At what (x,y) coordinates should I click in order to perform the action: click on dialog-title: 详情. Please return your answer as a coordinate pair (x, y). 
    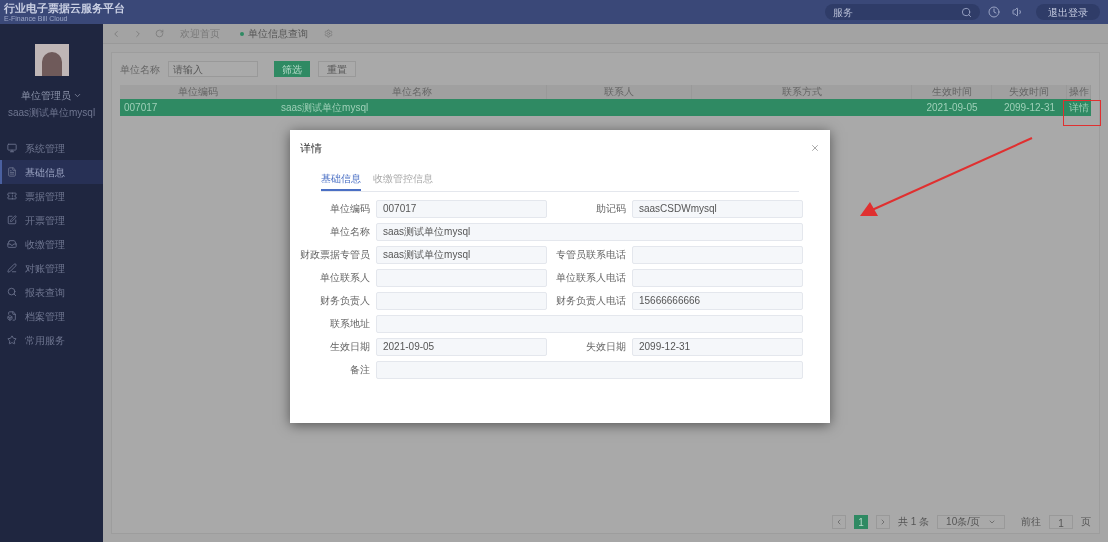
    Looking at the image, I should click on (311, 148).